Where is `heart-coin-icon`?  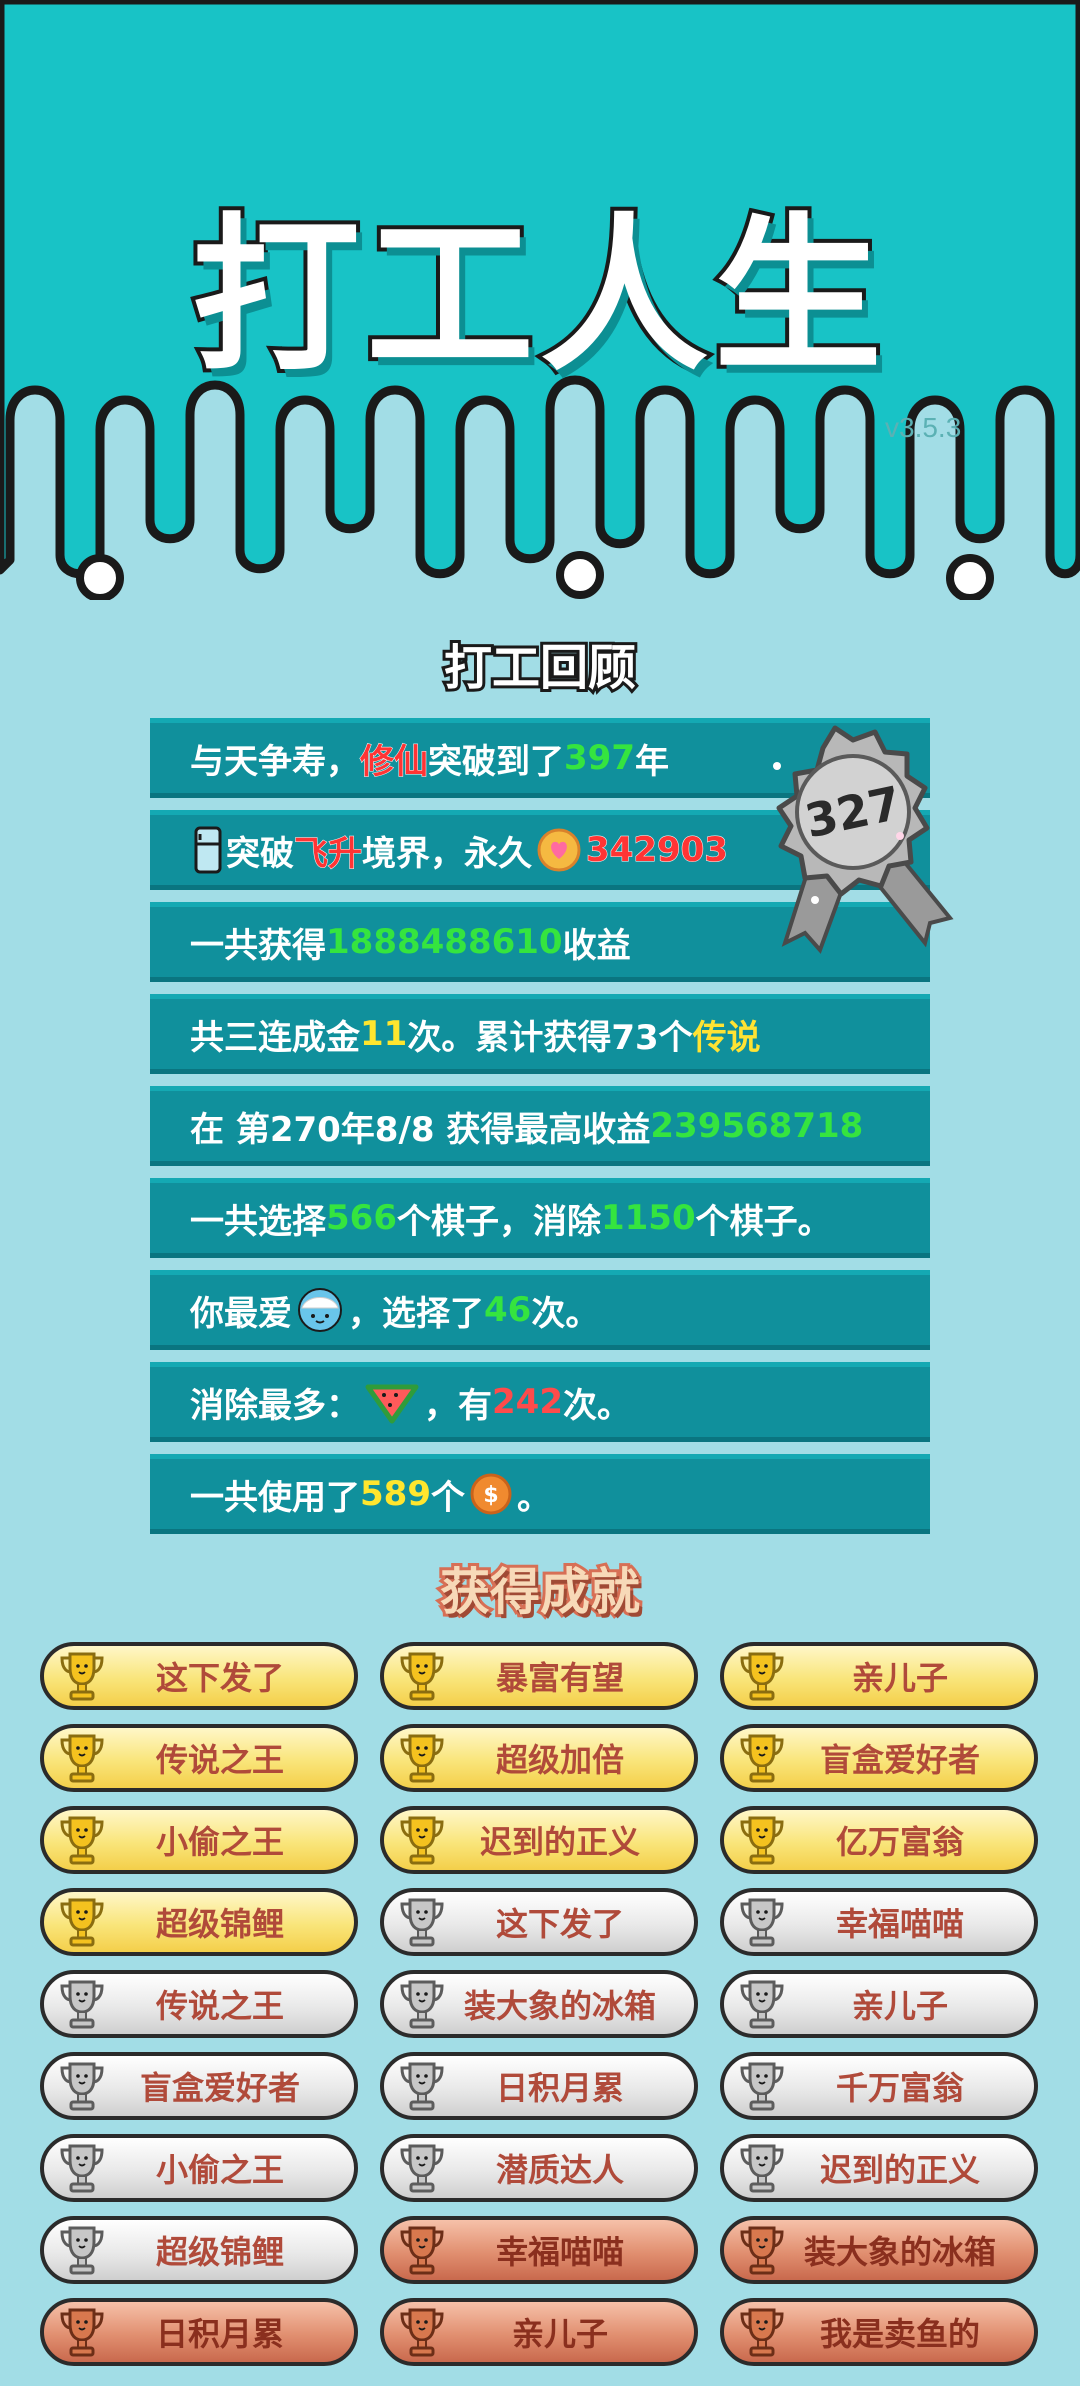
heart-coin-icon is located at coordinates (559, 850).